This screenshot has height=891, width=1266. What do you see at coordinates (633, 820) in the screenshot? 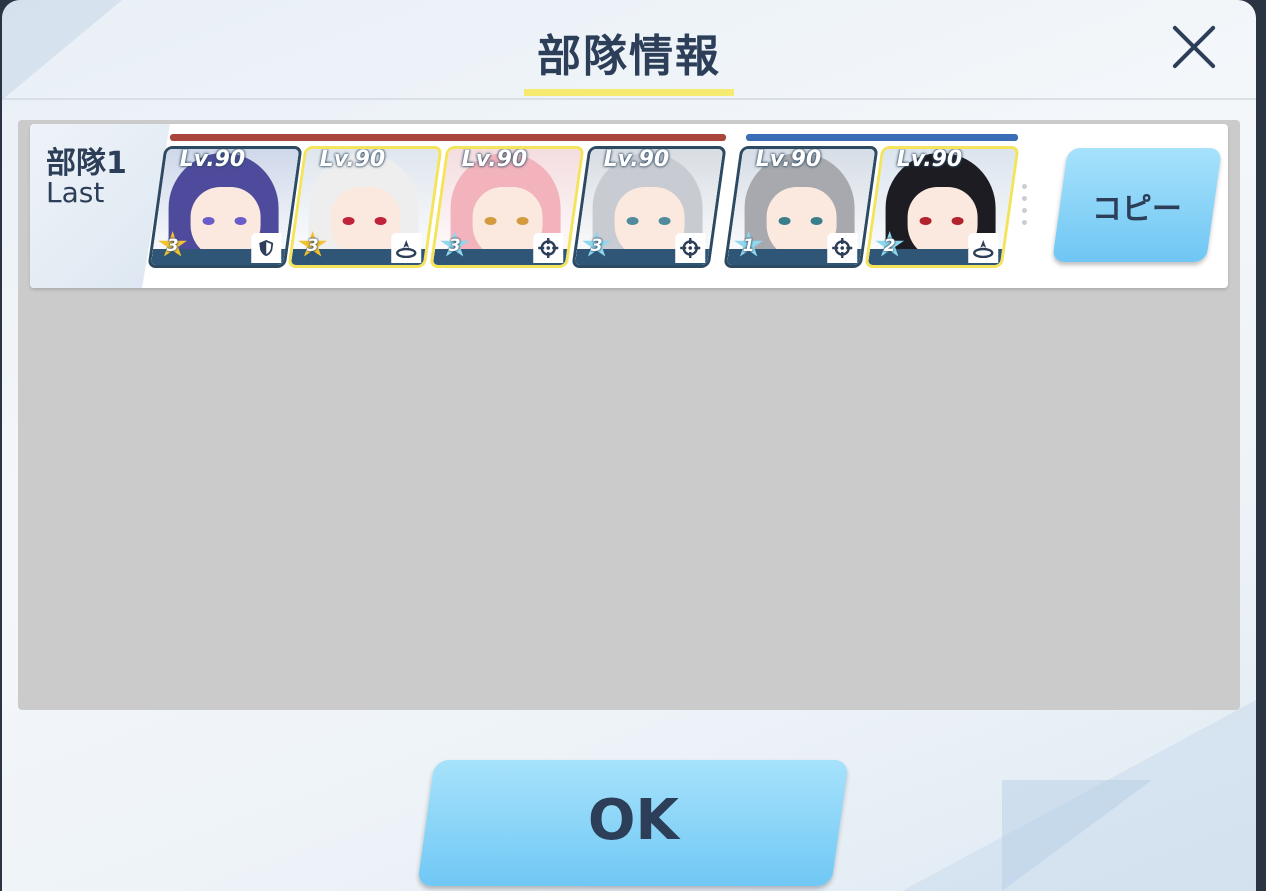
I see `ok-button-label: OK` at bounding box center [633, 820].